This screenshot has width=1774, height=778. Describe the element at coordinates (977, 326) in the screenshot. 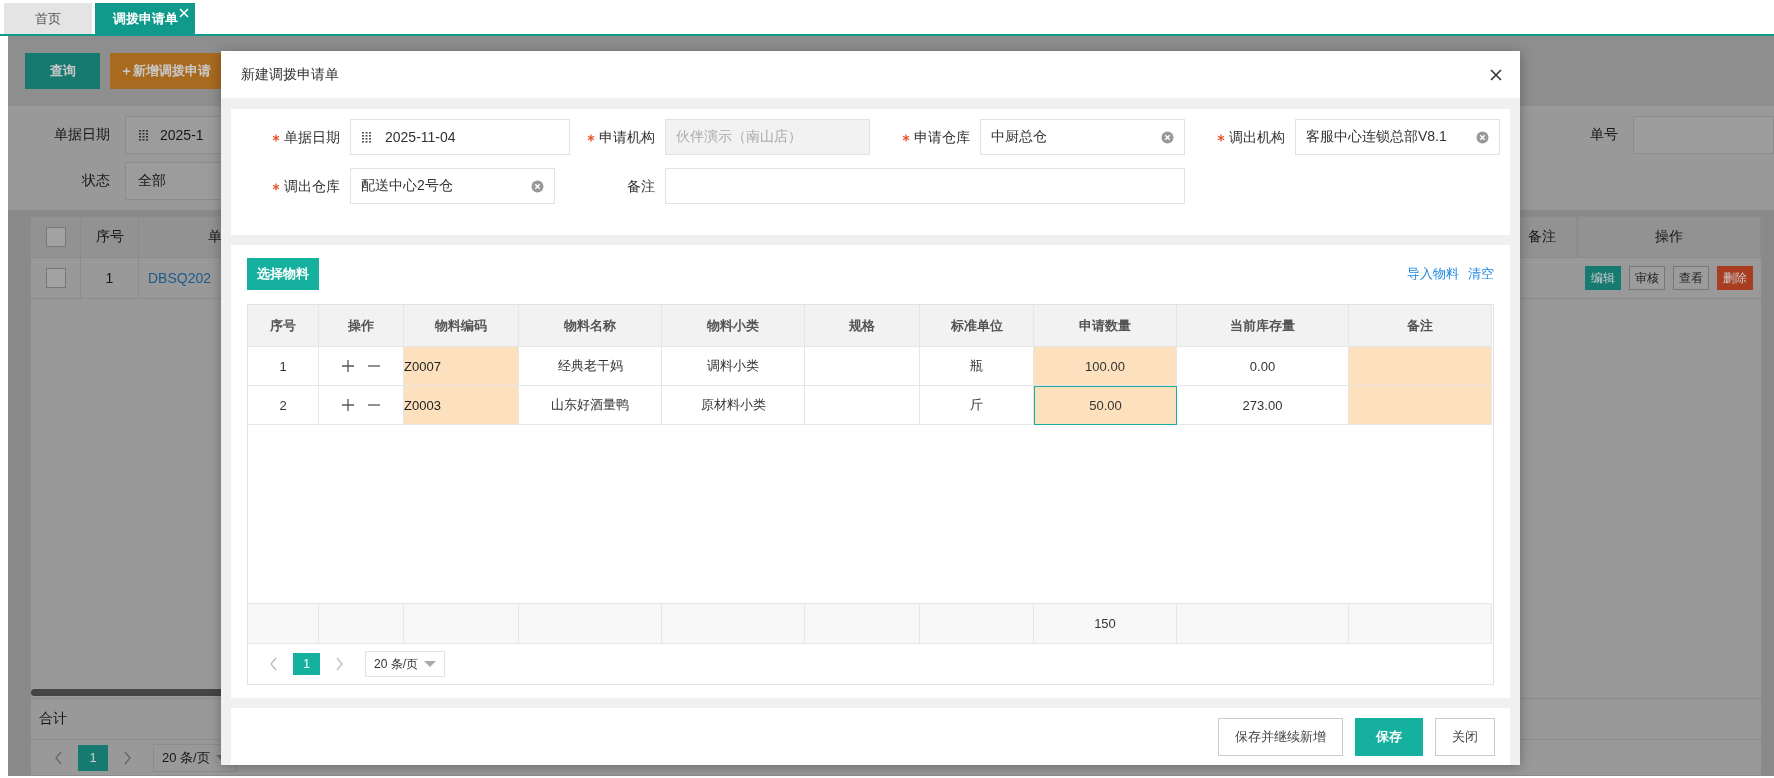

I see `column-header: 标准单位` at that location.